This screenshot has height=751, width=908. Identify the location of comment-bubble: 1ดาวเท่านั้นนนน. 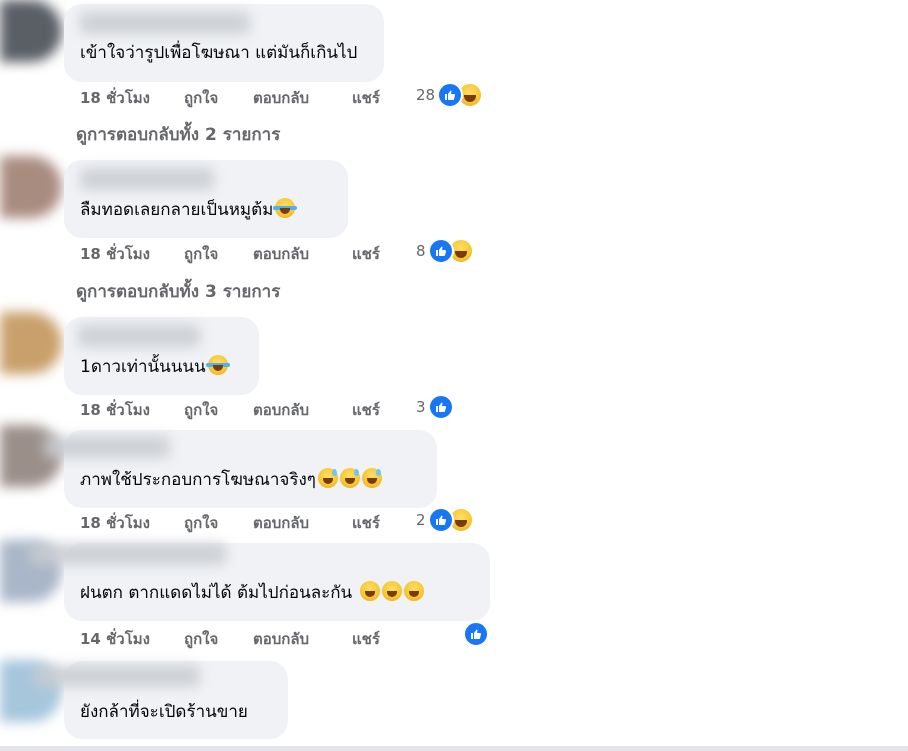
(161, 356).